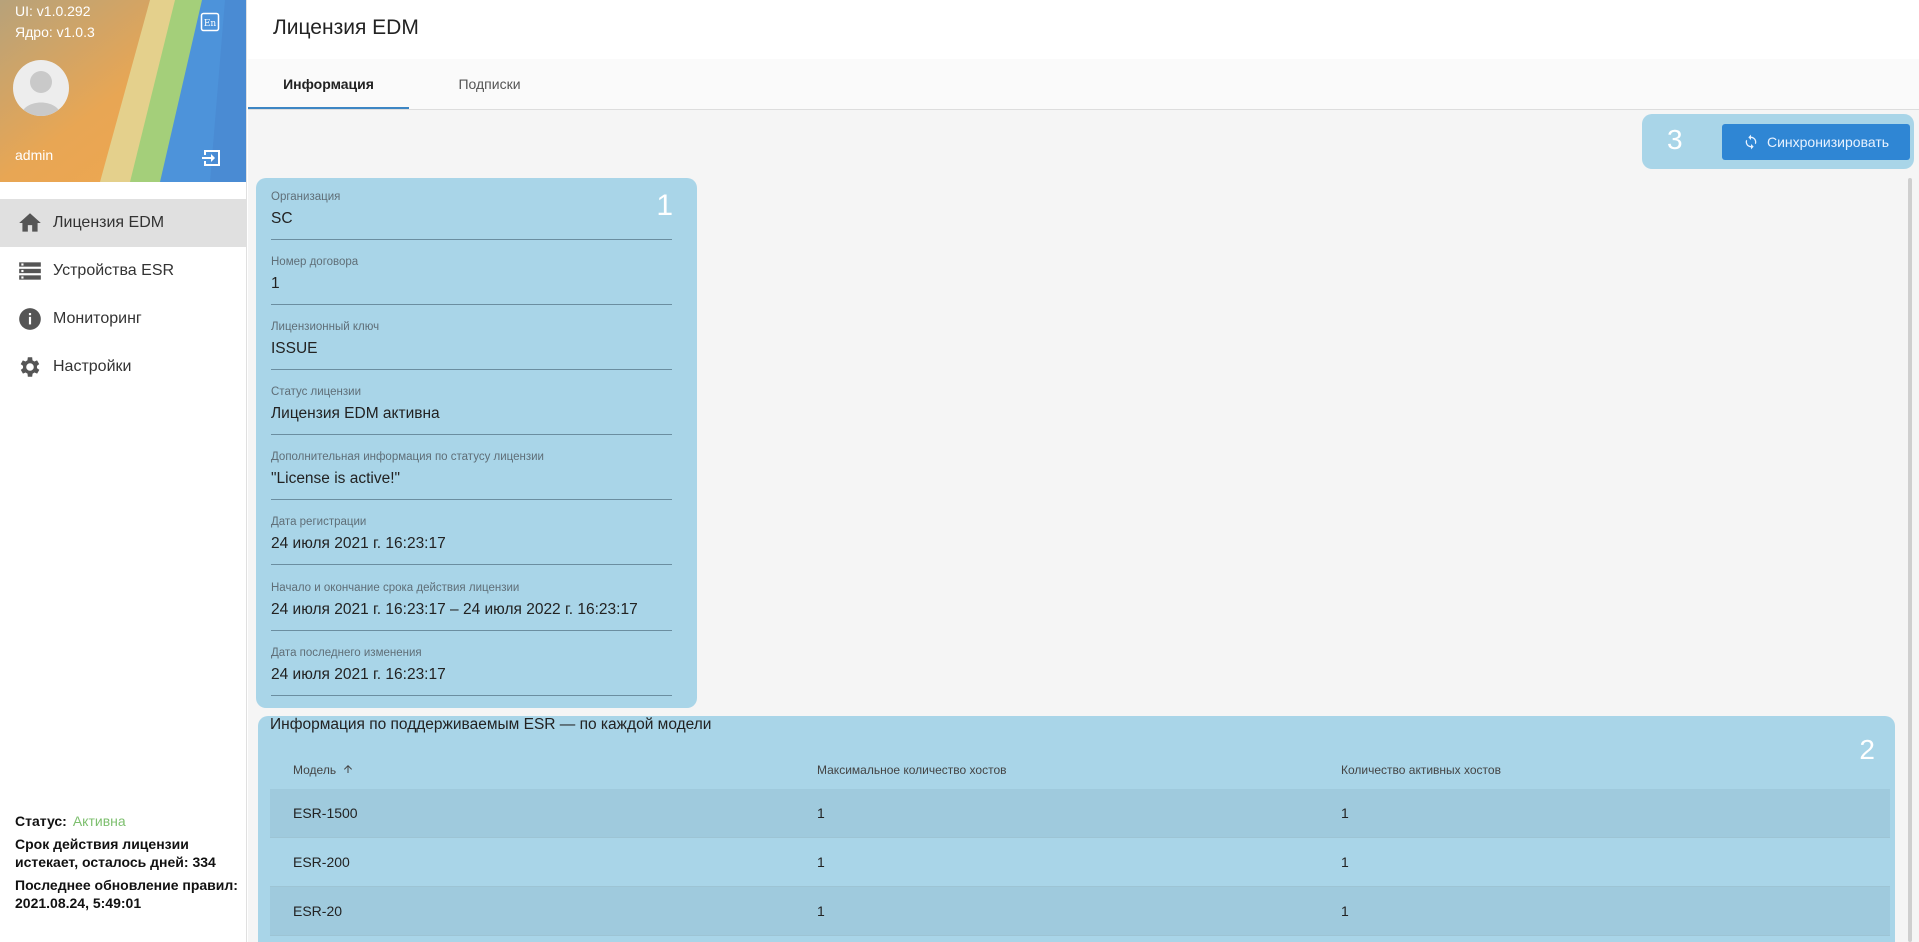 The width and height of the screenshot is (1919, 942). Describe the element at coordinates (30, 223) in the screenshot. I see `home-icon` at that location.